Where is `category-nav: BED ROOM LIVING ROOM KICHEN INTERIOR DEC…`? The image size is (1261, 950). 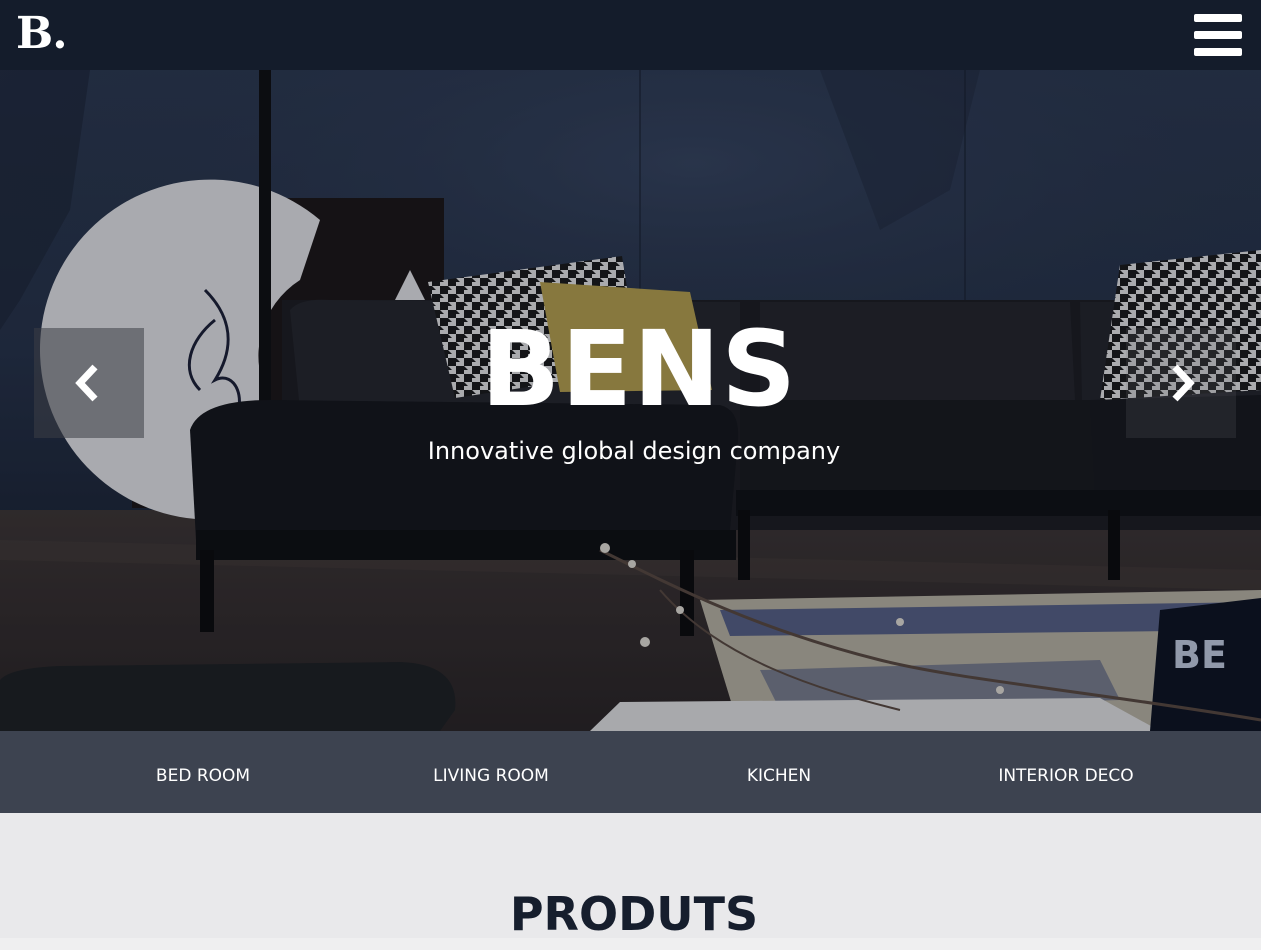 category-nav: BED ROOM LIVING ROOM KICHEN INTERIOR DEC… is located at coordinates (630, 772).